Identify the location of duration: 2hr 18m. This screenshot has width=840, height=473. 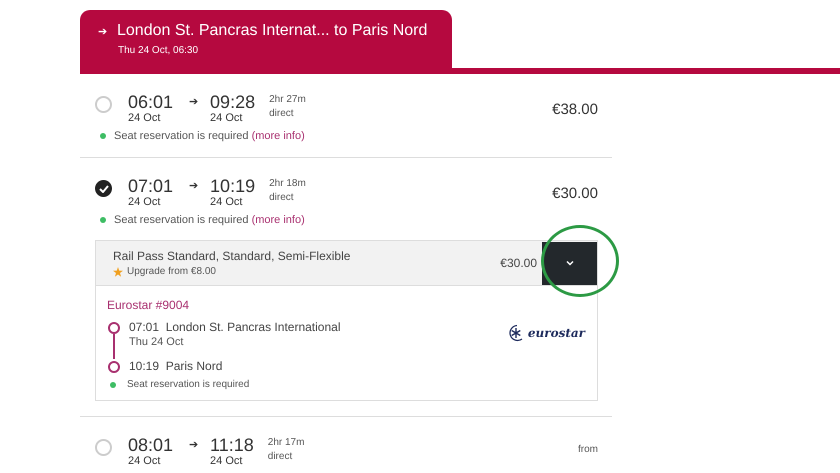
(287, 184).